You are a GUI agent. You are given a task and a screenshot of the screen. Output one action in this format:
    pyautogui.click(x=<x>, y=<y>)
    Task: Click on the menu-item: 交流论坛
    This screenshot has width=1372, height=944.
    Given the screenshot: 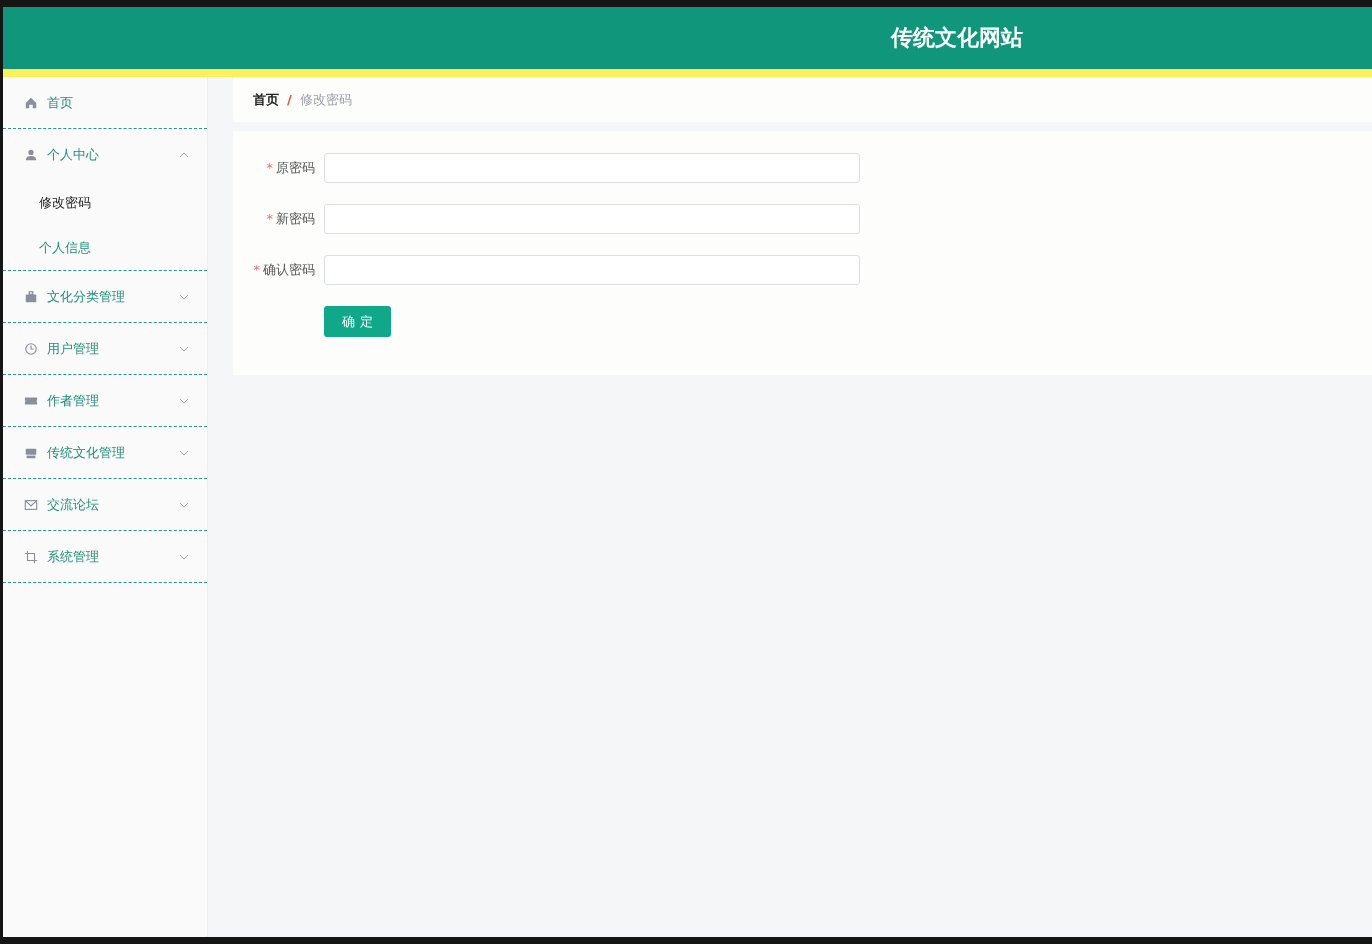 What is the action you would take?
    pyautogui.click(x=105, y=504)
    